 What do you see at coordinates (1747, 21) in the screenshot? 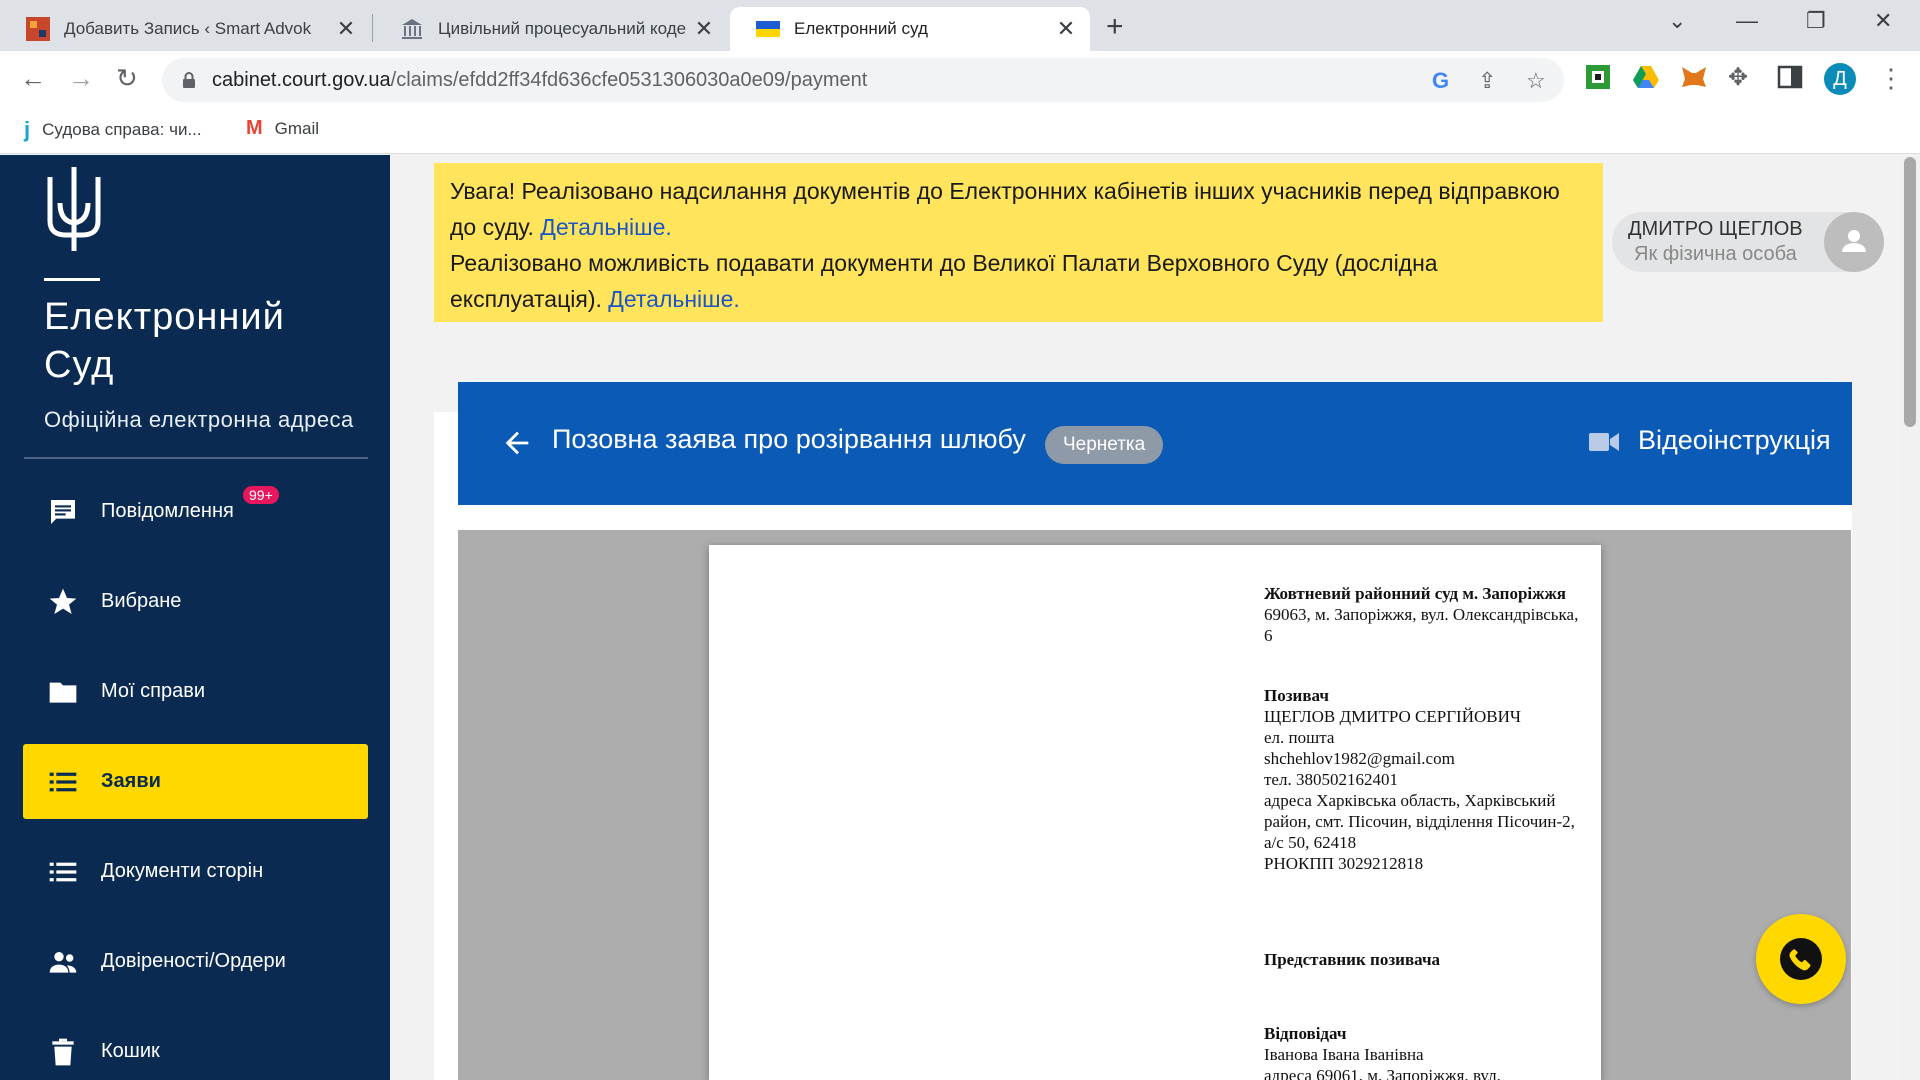
I see `minimize-button: —` at bounding box center [1747, 21].